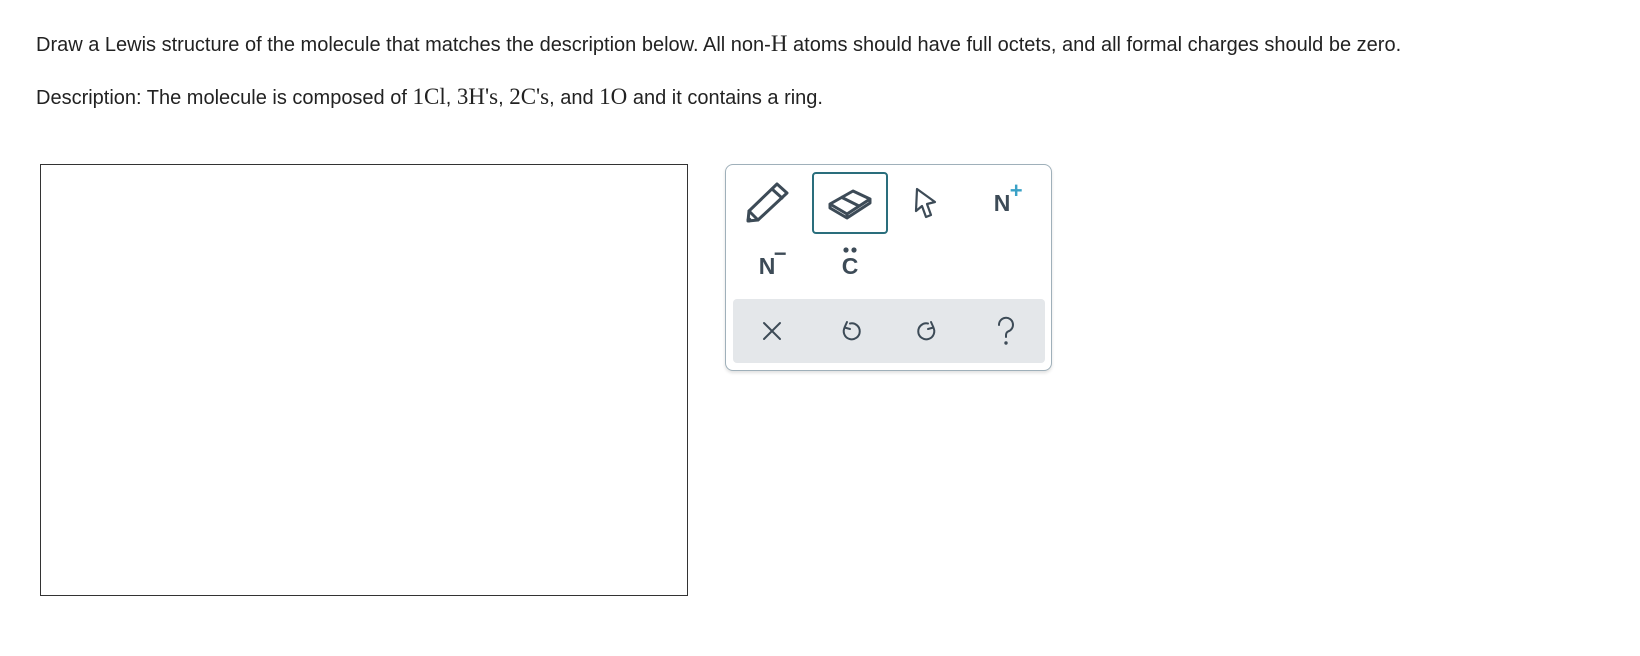 Image resolution: width=1640 pixels, height=656 pixels. I want to click on lone-pair-dots, so click(850, 249).